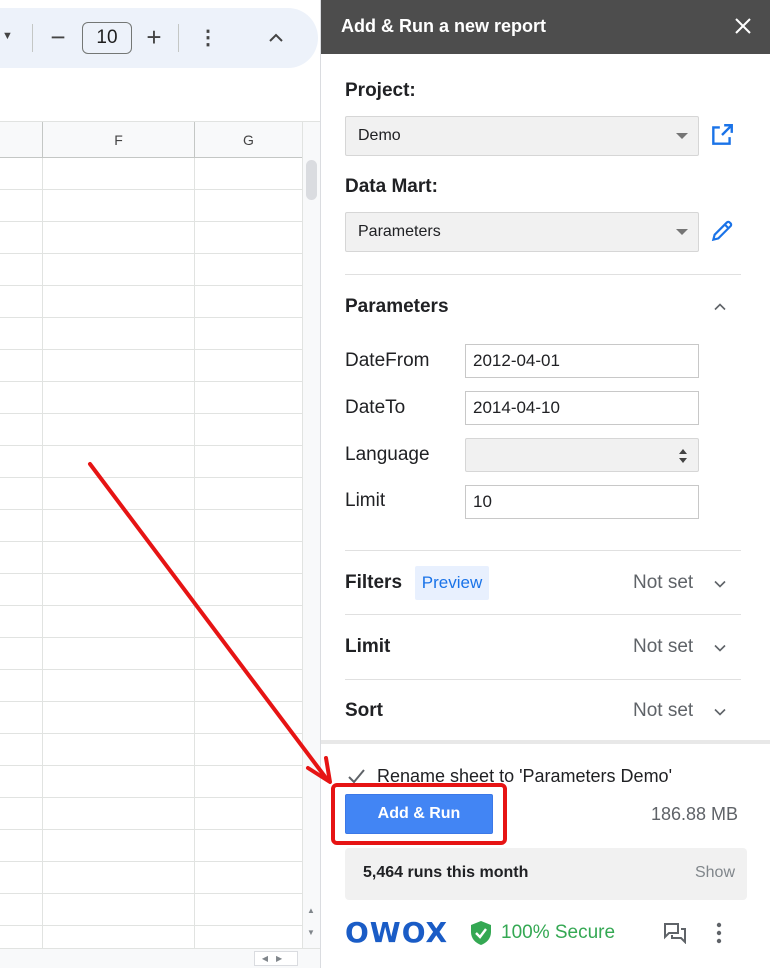  I want to click on sidebar-header: Add & Run a new report, so click(545, 27).